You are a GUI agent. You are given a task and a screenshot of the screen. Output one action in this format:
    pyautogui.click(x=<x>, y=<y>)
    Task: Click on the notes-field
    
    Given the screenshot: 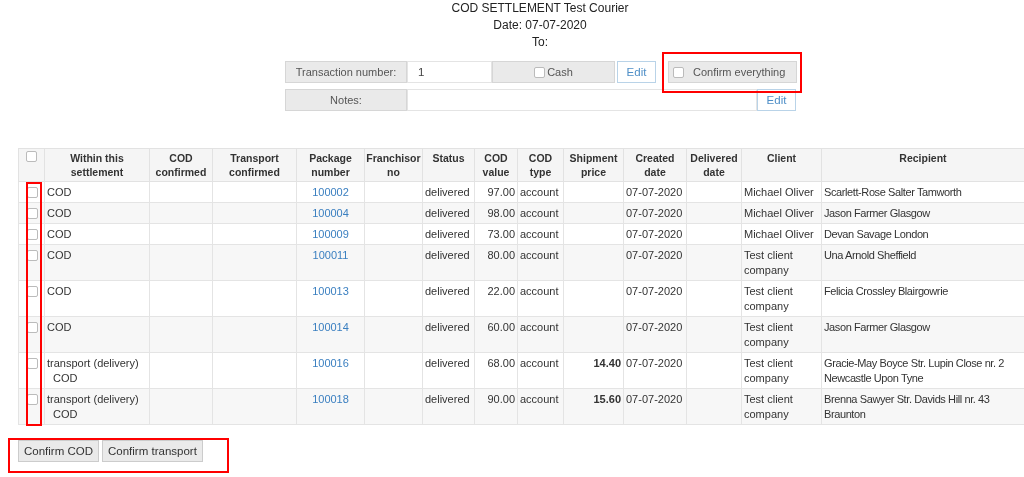 What is the action you would take?
    pyautogui.click(x=582, y=100)
    